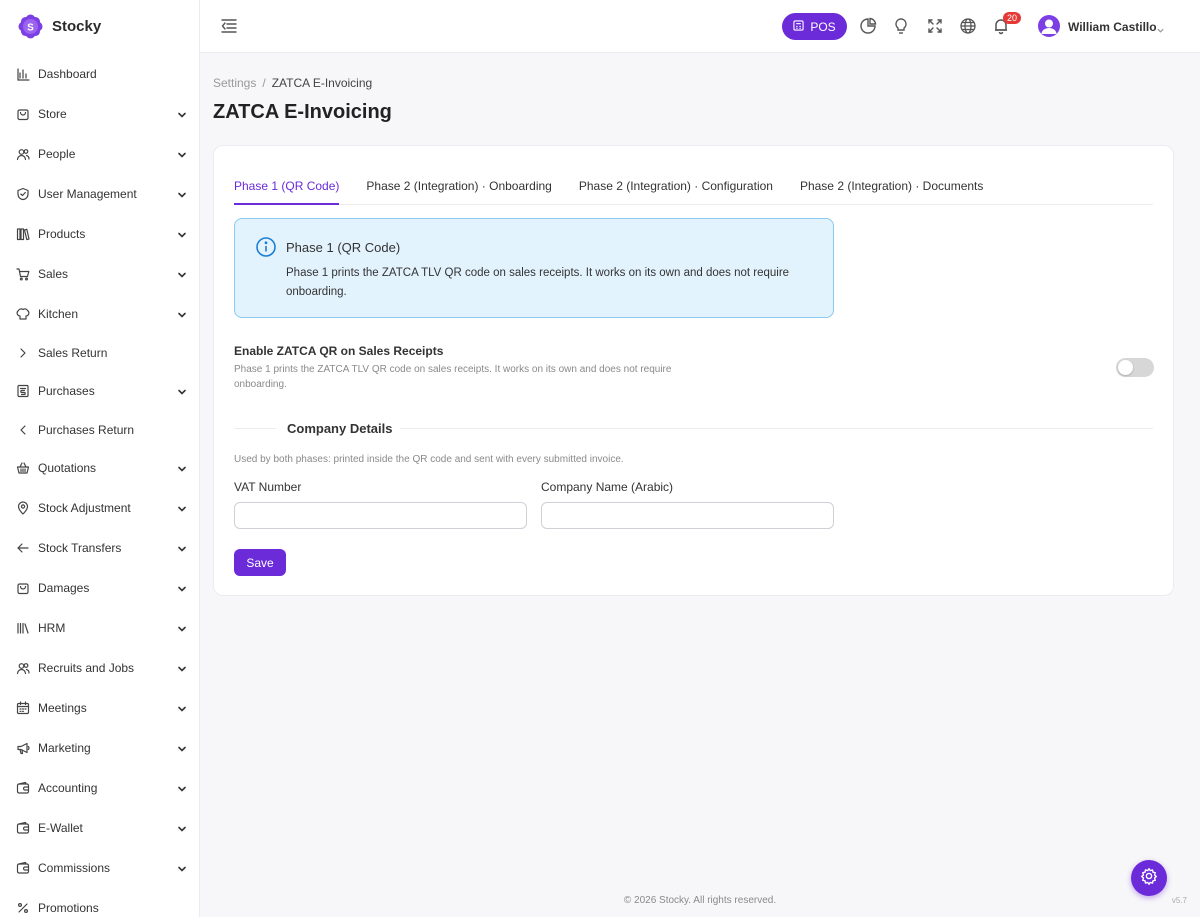 Image resolution: width=1200 pixels, height=917 pixels. I want to click on sidebar-item-hrm: HRM, so click(99, 628).